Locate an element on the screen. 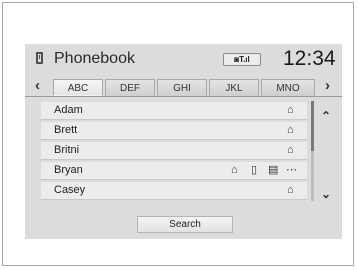 This screenshot has width=359, height=270. clock: 12:34 is located at coordinates (309, 58).